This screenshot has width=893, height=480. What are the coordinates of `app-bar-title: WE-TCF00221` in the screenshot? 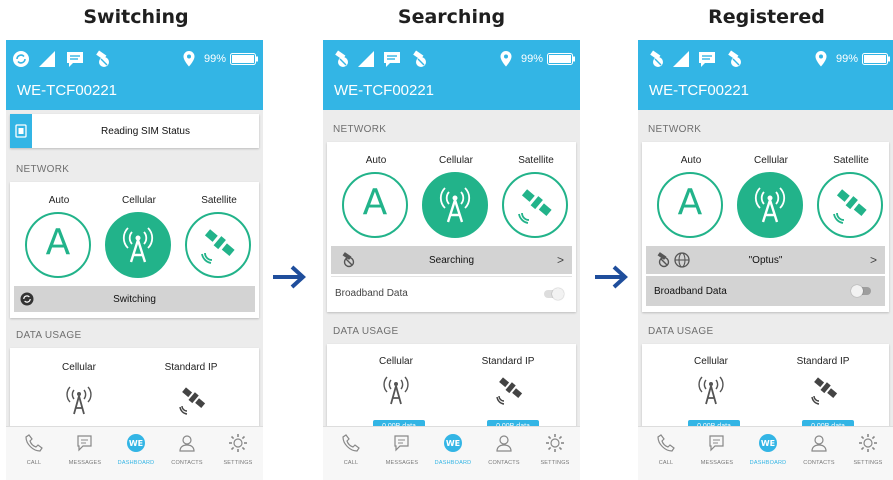 It's located at (134, 94).